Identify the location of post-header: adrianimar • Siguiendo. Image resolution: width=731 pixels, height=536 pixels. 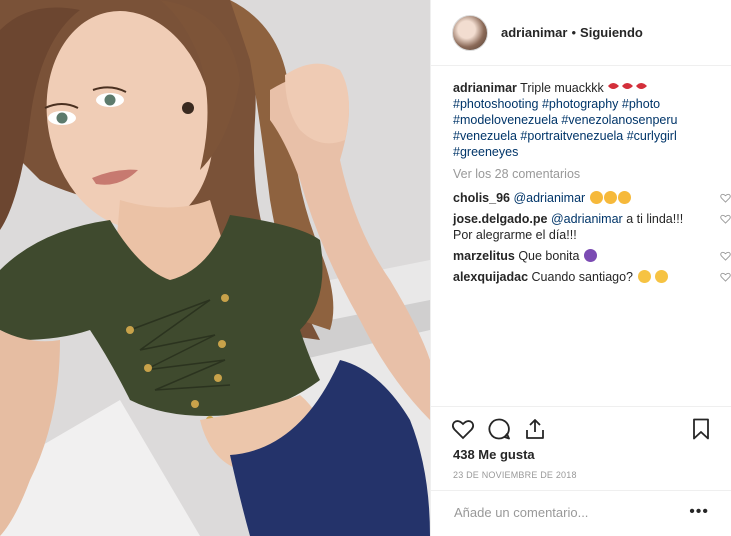
(581, 33).